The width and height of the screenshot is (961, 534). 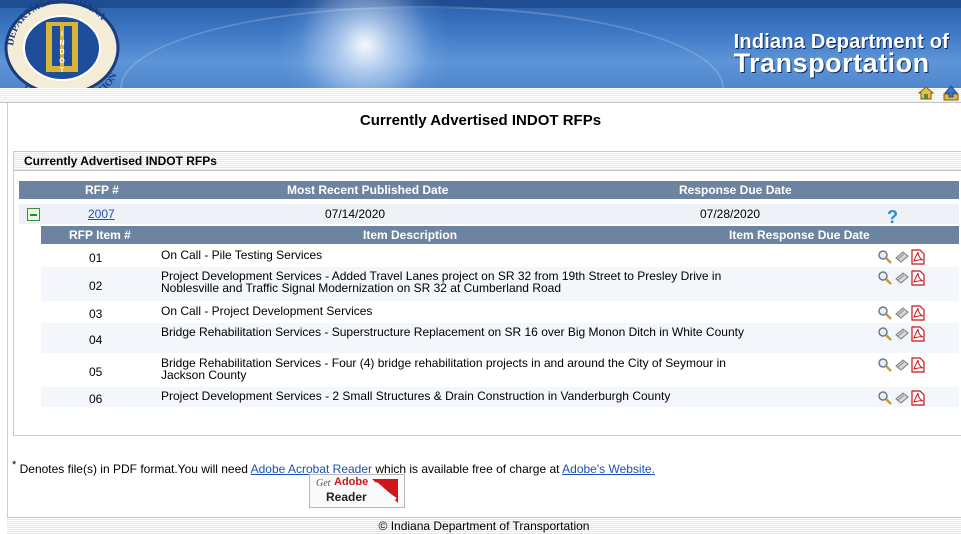 I want to click on rfp-number-link: 2007, so click(x=101, y=214).